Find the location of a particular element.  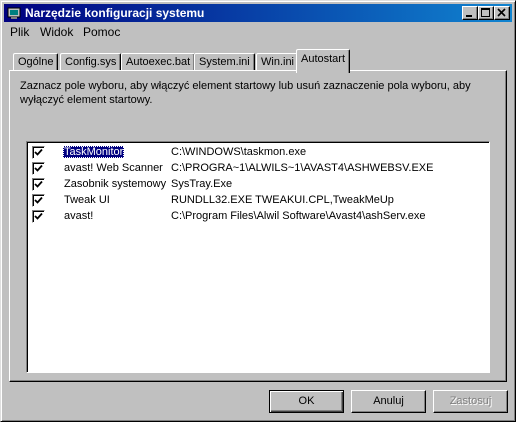

minimize-icon is located at coordinates (469, 16).